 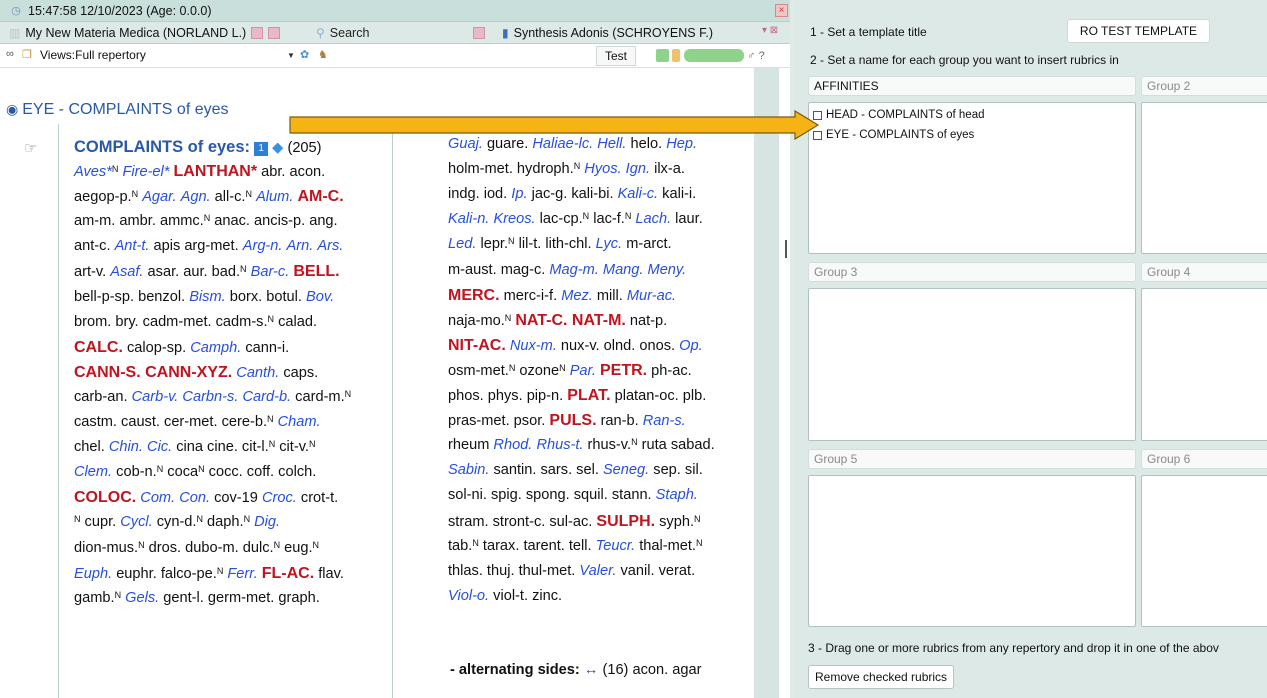 I want to click on splitter-grip, so click(x=786, y=249).